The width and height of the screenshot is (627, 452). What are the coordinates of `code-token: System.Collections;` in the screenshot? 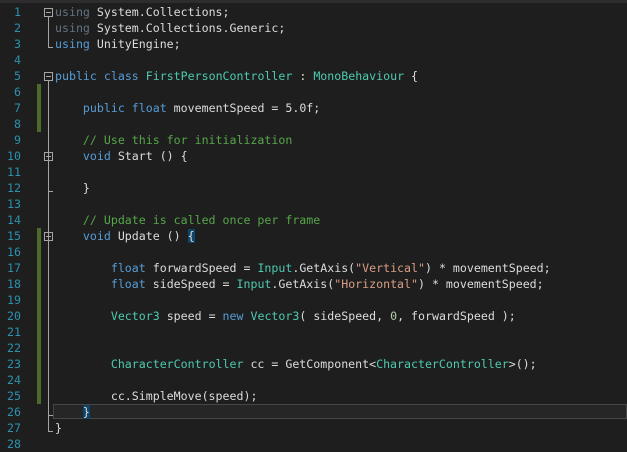 It's located at (159, 12).